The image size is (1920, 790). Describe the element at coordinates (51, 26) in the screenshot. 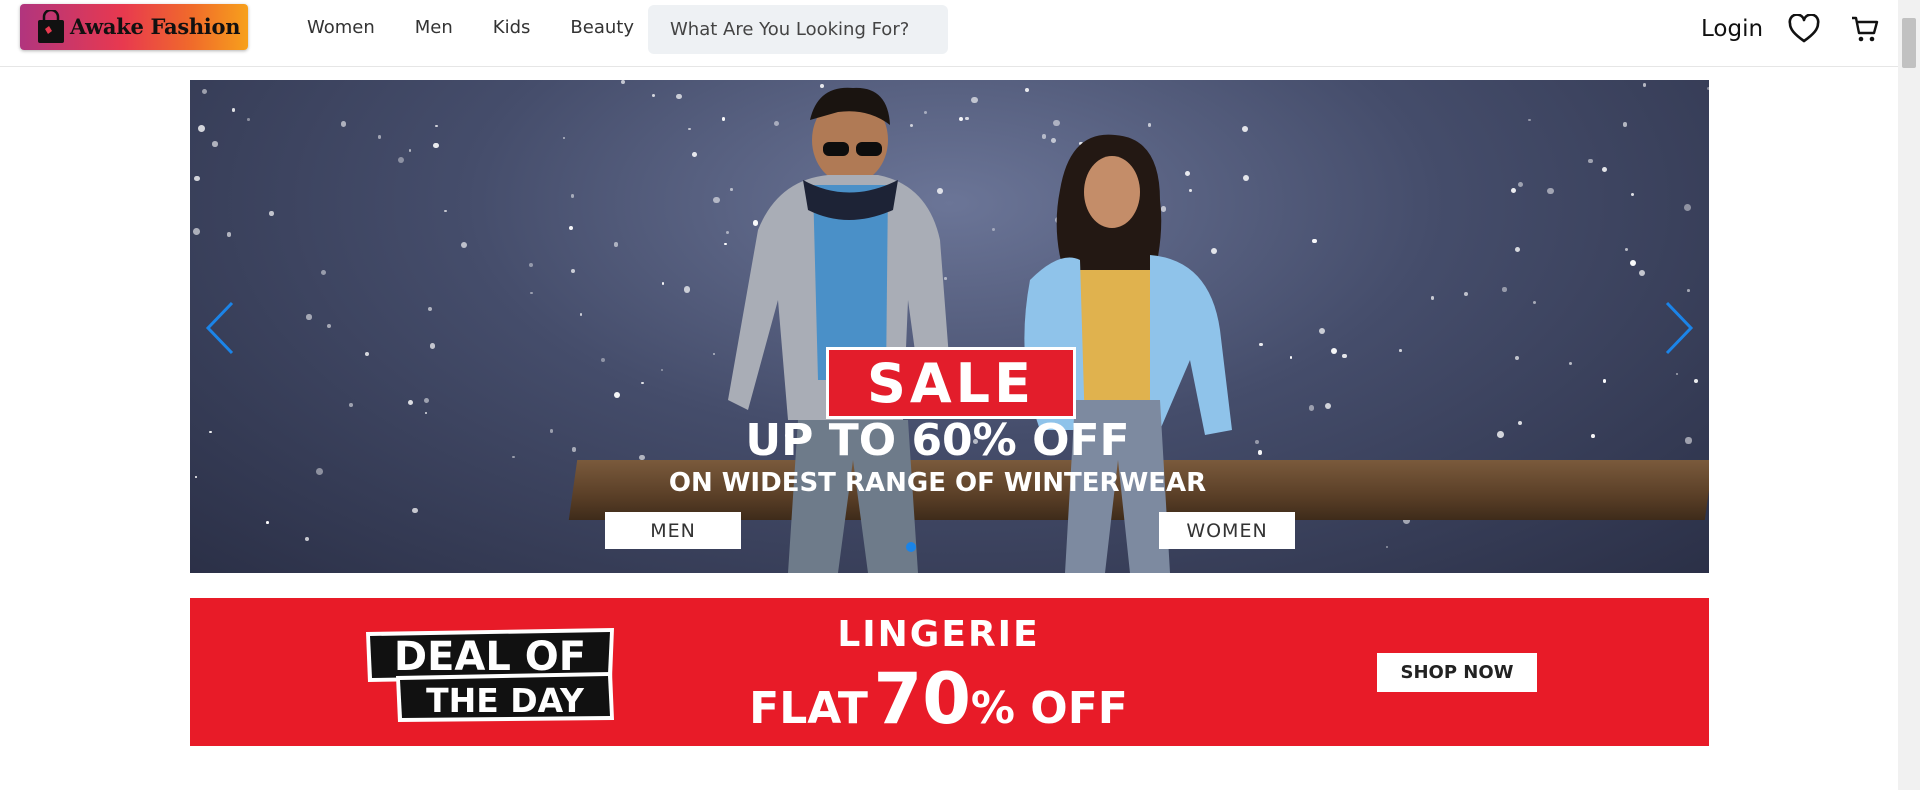

I see `shopping-bag-icon` at that location.